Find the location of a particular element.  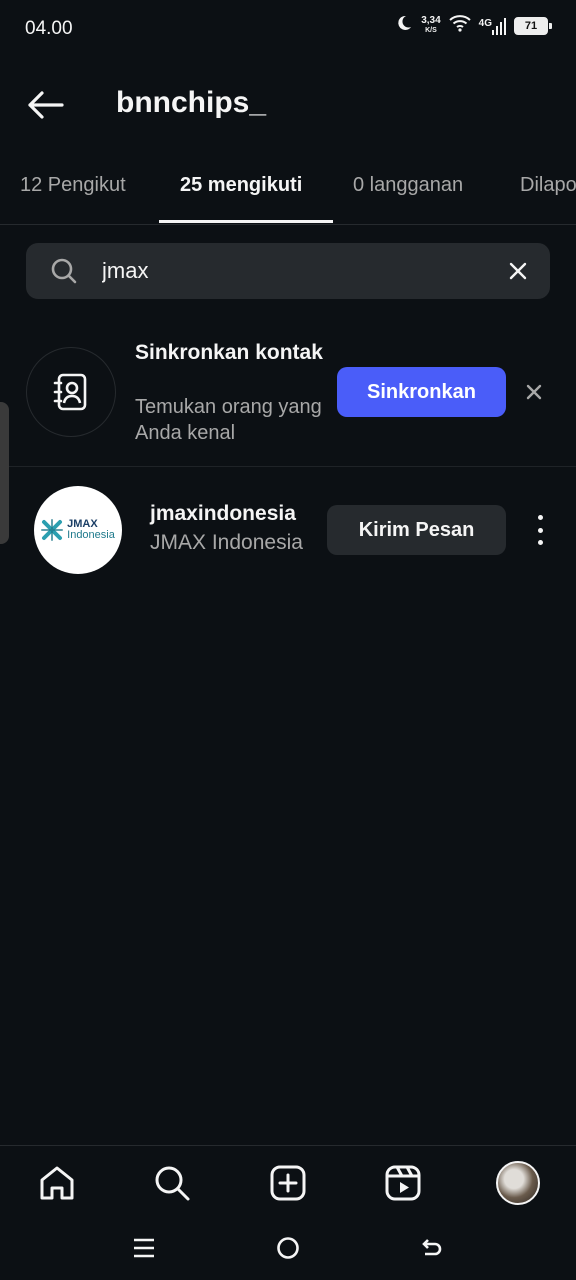

signal-label: 4G is located at coordinates (485, 23).